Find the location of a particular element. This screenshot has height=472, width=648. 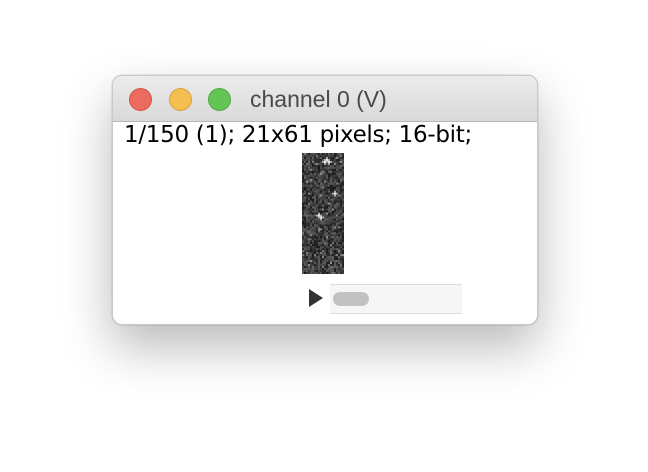

image-info-text: 1/150 (1); 21x61 pixels; 16-bit; is located at coordinates (298, 135).